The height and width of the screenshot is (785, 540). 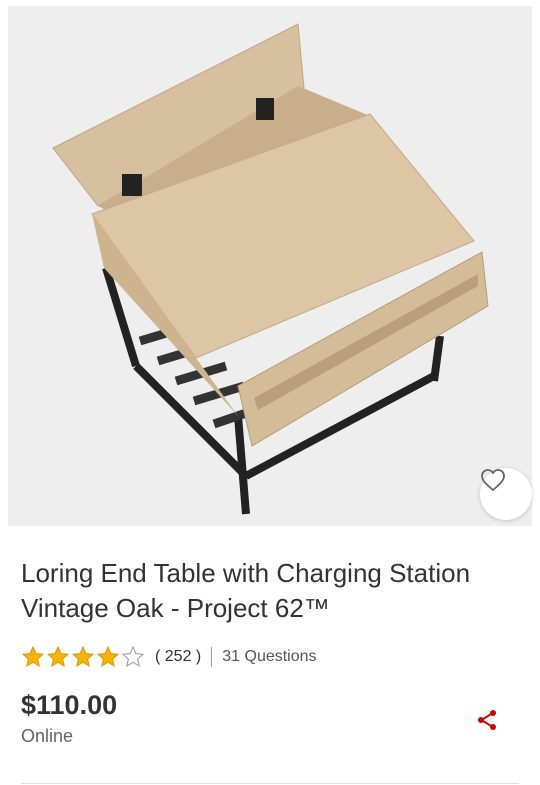 I want to click on star-rating, so click(x=83, y=657).